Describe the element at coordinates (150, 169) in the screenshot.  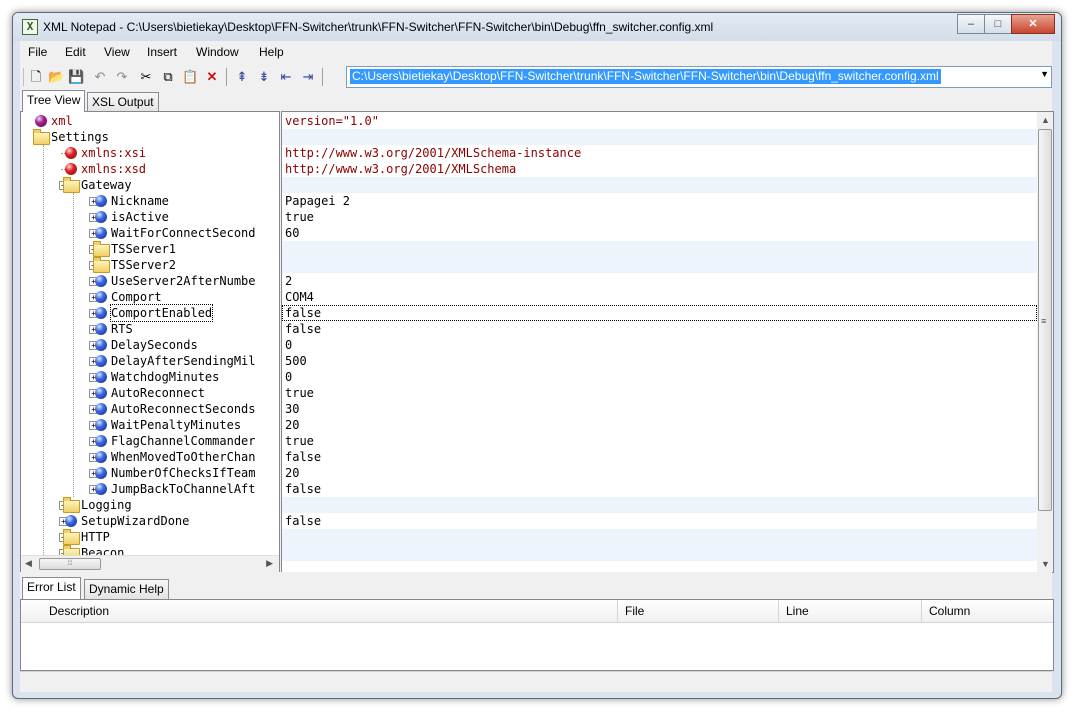
I see `tree-node: xmlns:xsd` at that location.